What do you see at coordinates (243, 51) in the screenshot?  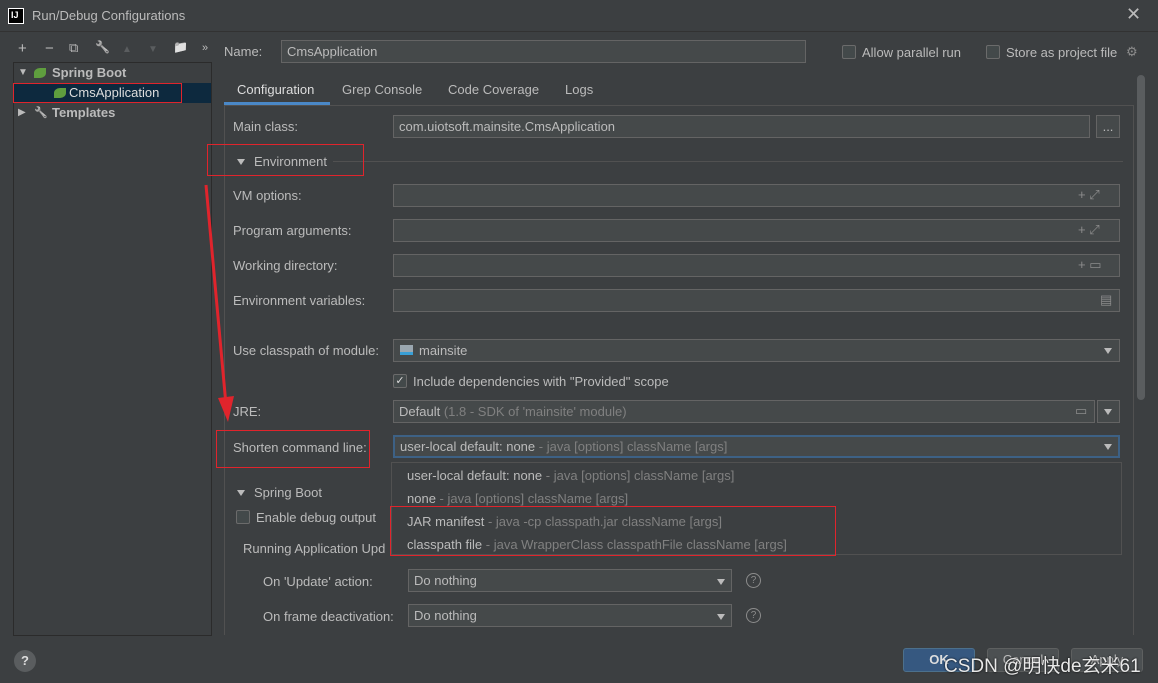 I see `name-label: Name:` at bounding box center [243, 51].